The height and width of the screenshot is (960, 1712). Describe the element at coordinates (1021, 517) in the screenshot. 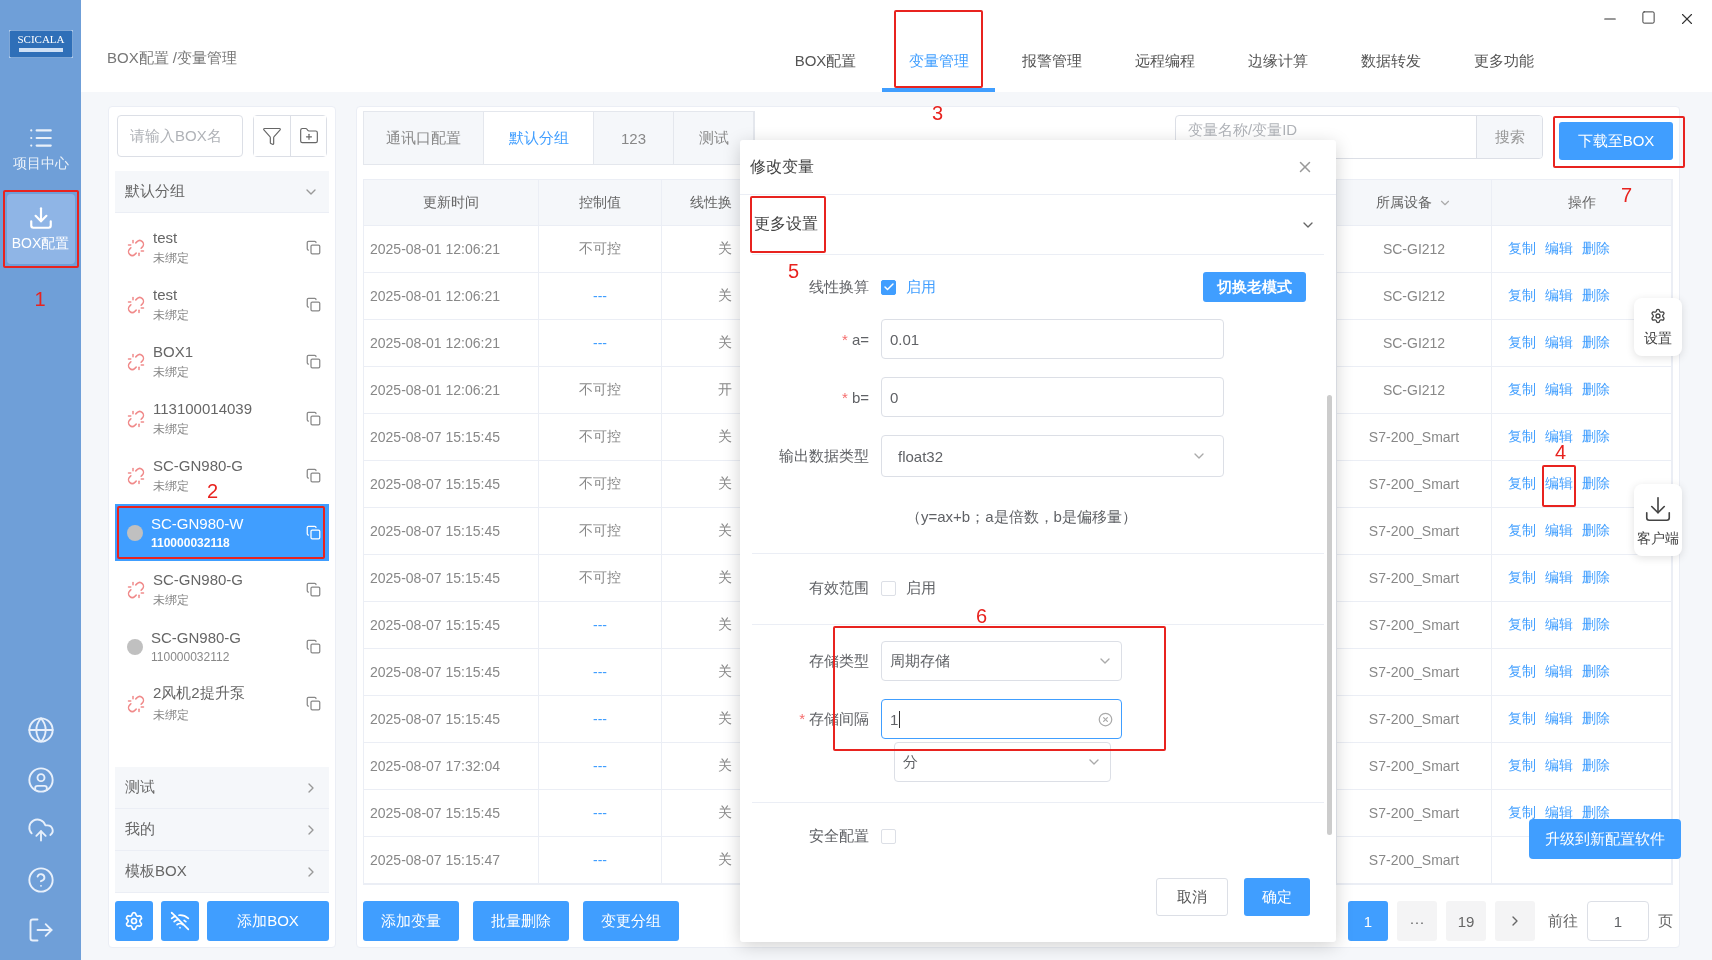

I see `formula-hint: （y=ax+b；a是倍数，b是偏移量）` at that location.